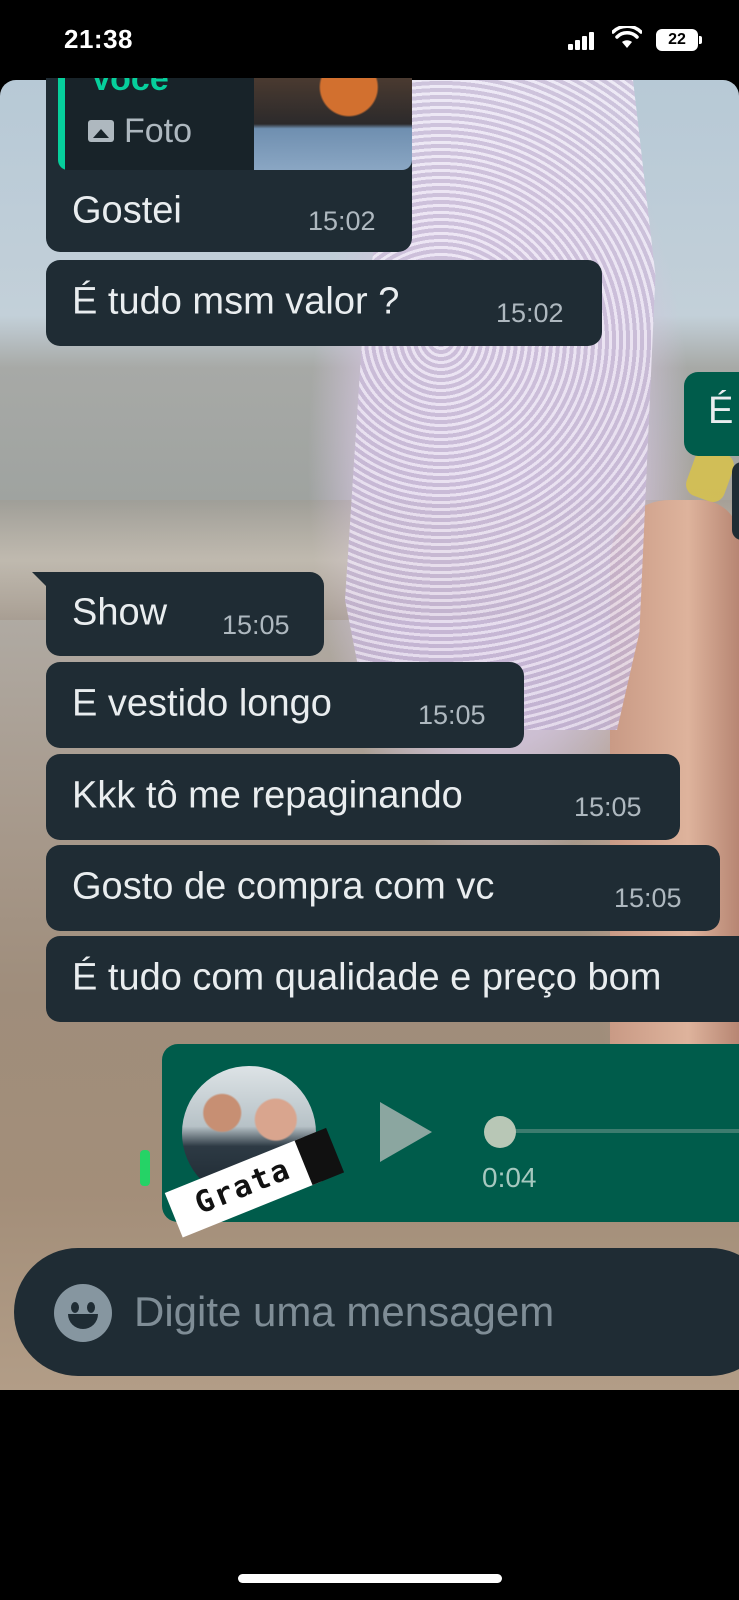 The width and height of the screenshot is (739, 1600). What do you see at coordinates (101, 131) in the screenshot?
I see `image-icon` at bounding box center [101, 131].